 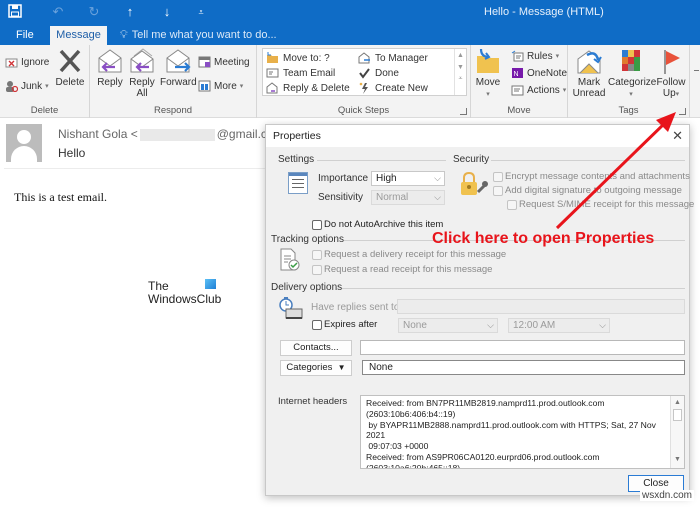 I want to click on quick-step-to-manager: To Manager, so click(x=393, y=58).